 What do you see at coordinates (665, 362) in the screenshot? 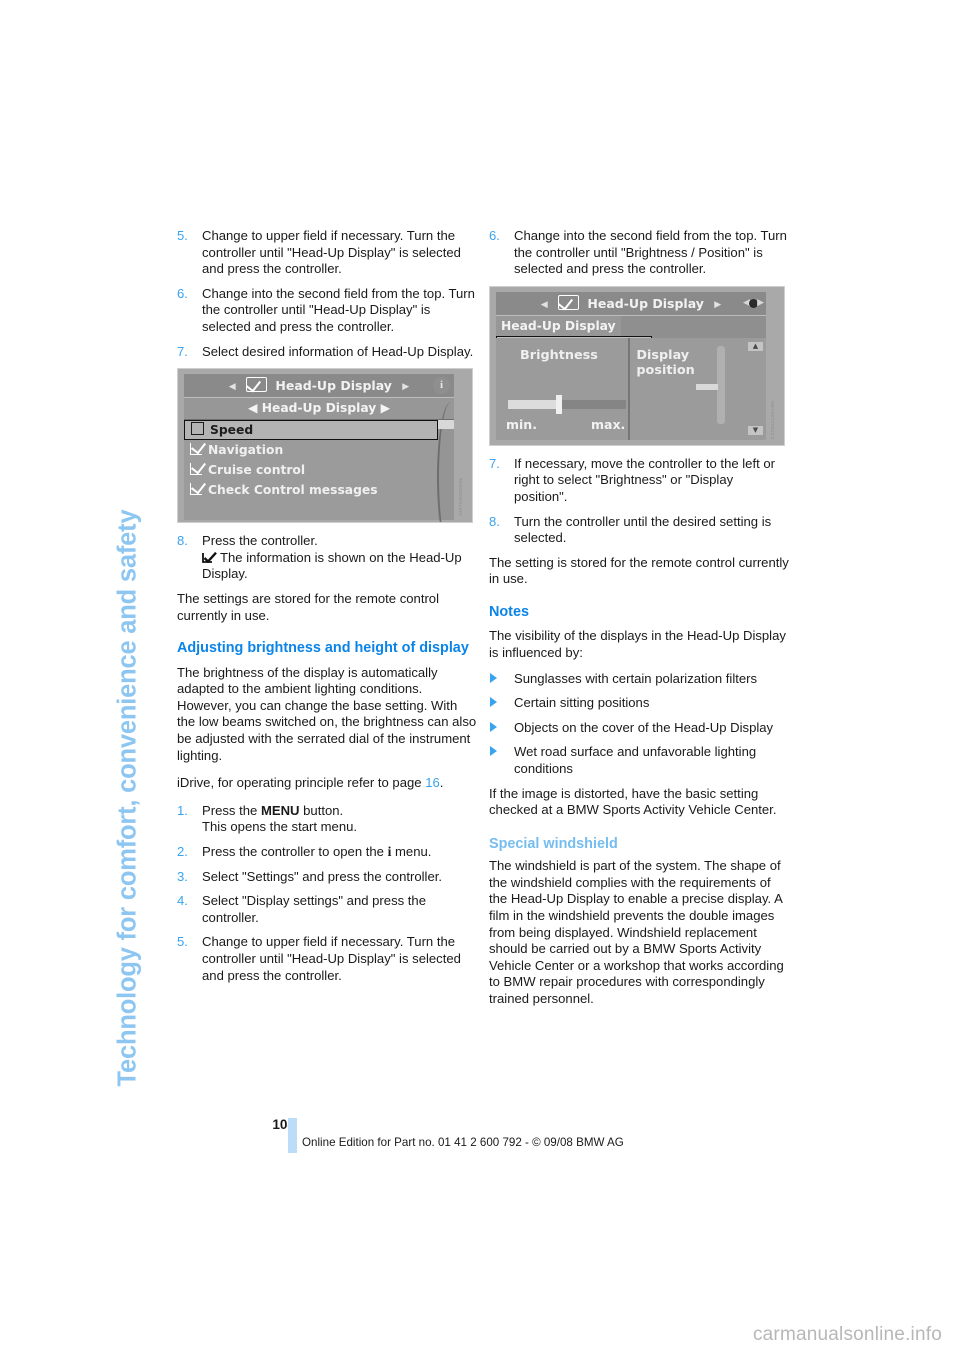
I see `display-position-label: Display position` at bounding box center [665, 362].